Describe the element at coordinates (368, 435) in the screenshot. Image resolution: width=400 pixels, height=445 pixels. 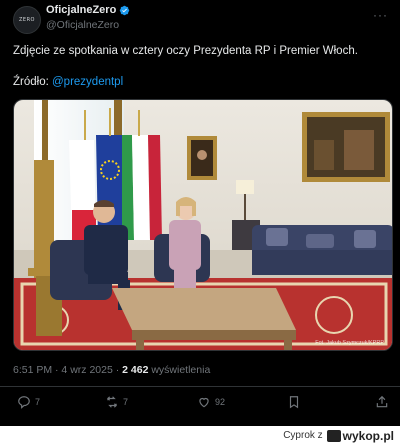
I see `wykop-brand: wykop.pl` at that location.